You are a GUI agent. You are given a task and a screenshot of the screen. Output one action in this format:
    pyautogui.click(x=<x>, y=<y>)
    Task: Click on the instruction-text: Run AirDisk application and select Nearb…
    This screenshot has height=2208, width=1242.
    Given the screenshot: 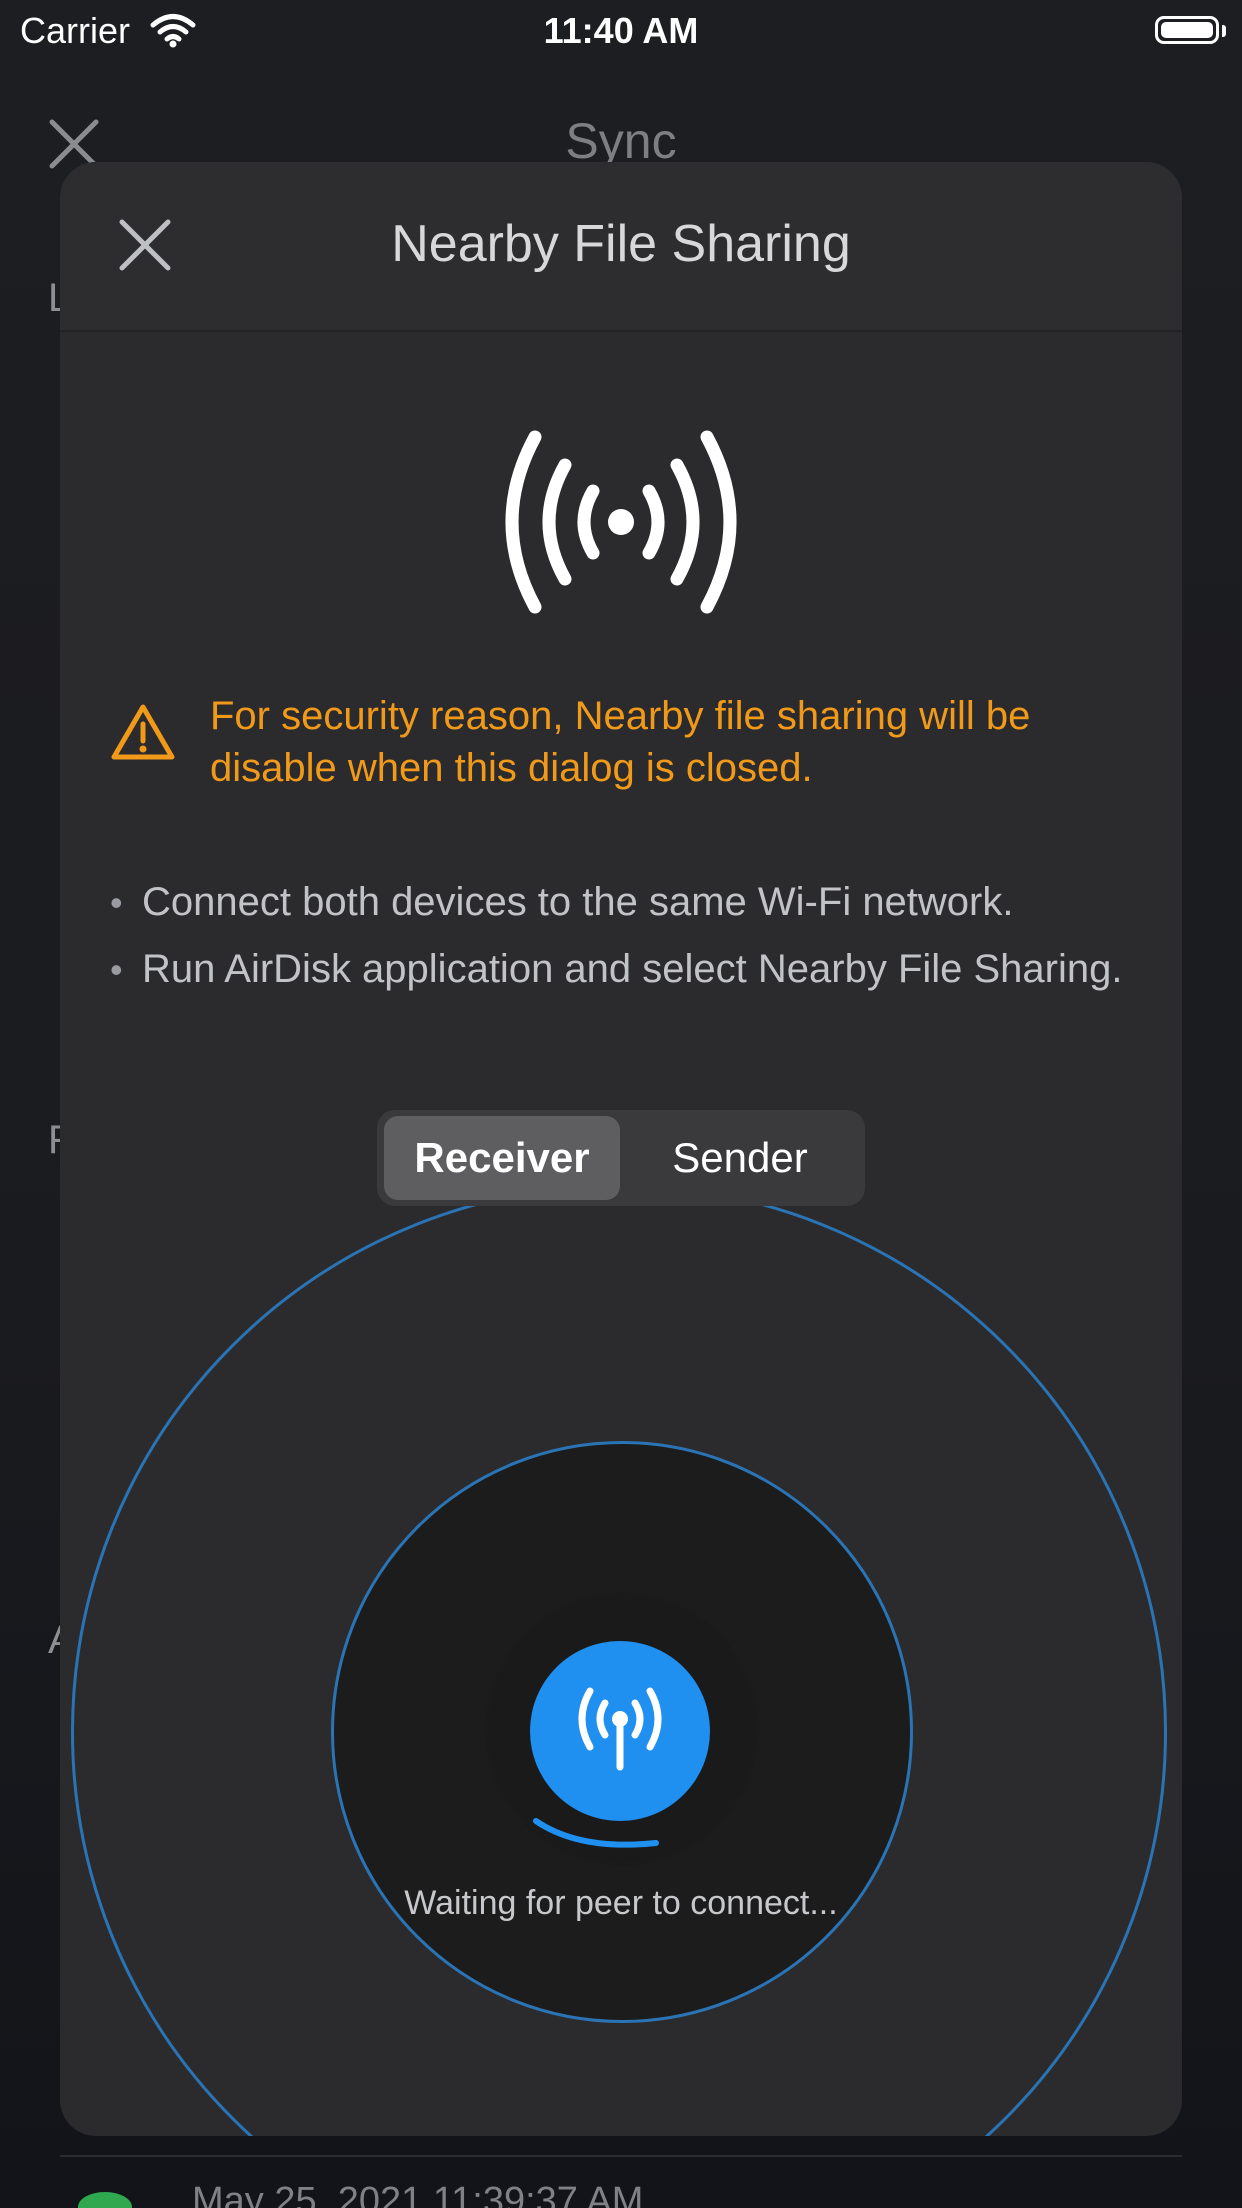 What is the action you would take?
    pyautogui.click(x=632, y=969)
    